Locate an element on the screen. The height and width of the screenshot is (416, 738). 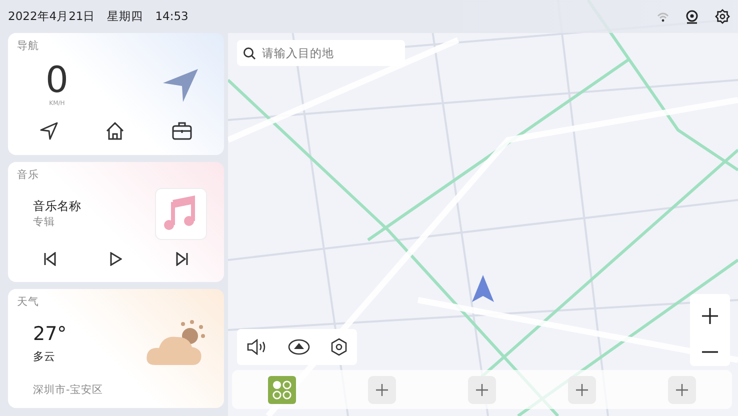
app-launcher-icon is located at coordinates (282, 390).